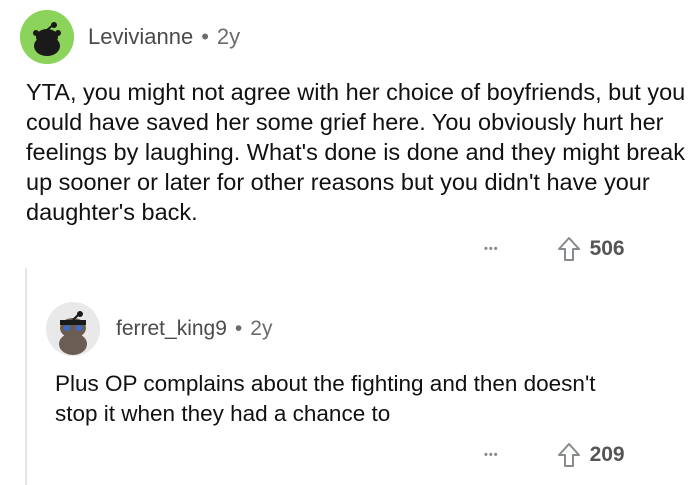  What do you see at coordinates (607, 454) in the screenshot?
I see `upvote-count: 209` at bounding box center [607, 454].